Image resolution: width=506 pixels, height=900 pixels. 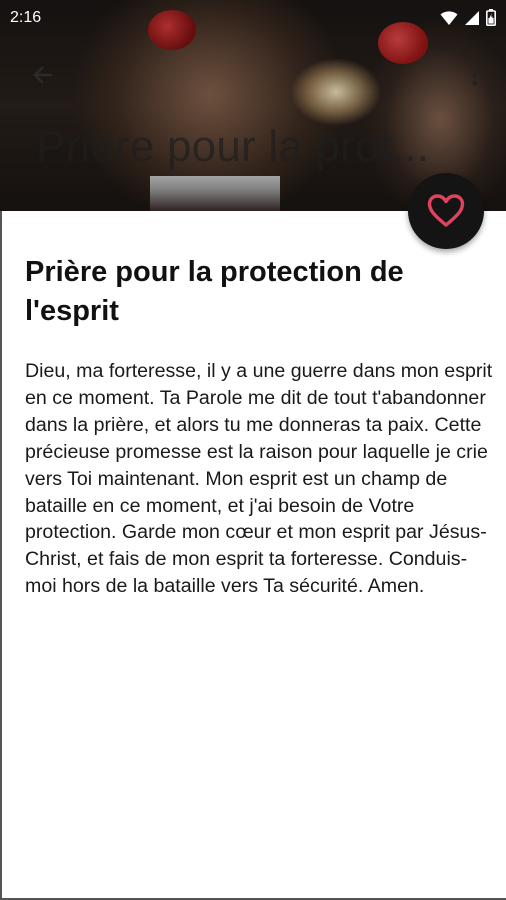 I want to click on wifi-icon, so click(x=449, y=17).